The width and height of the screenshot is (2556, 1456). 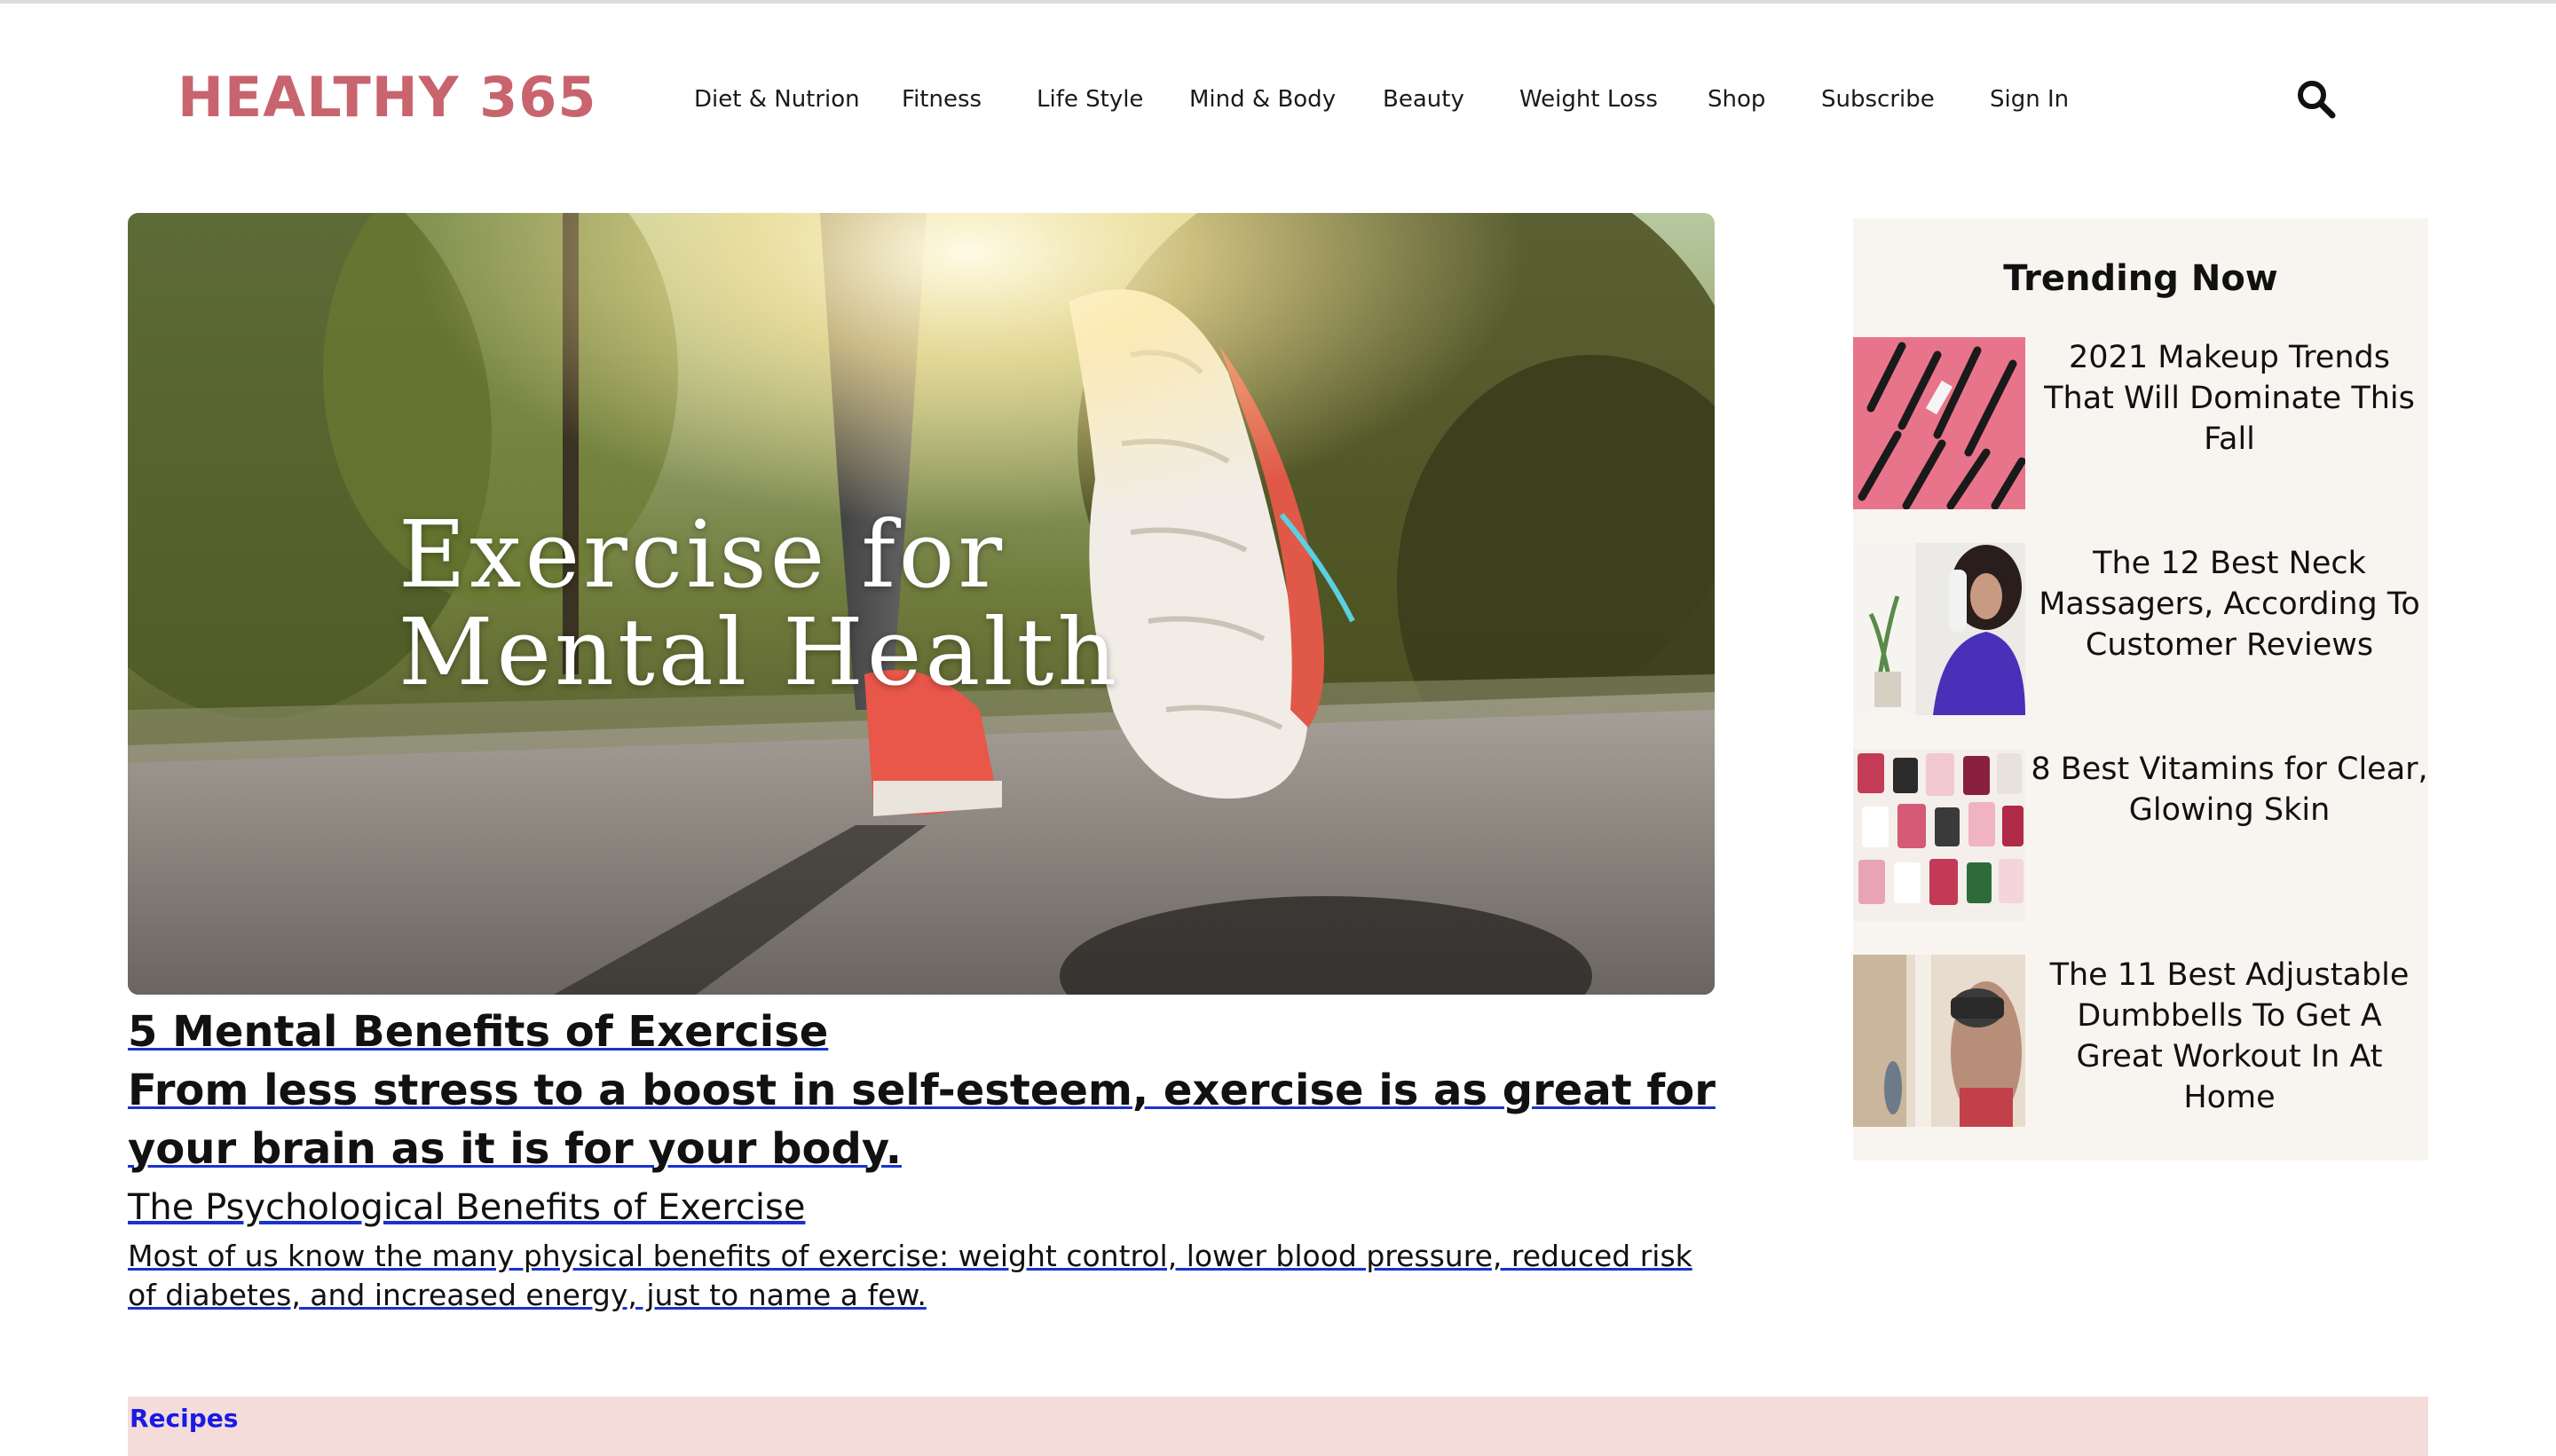 What do you see at coordinates (1878, 99) in the screenshot?
I see `nav-subscribe: Subscribe` at bounding box center [1878, 99].